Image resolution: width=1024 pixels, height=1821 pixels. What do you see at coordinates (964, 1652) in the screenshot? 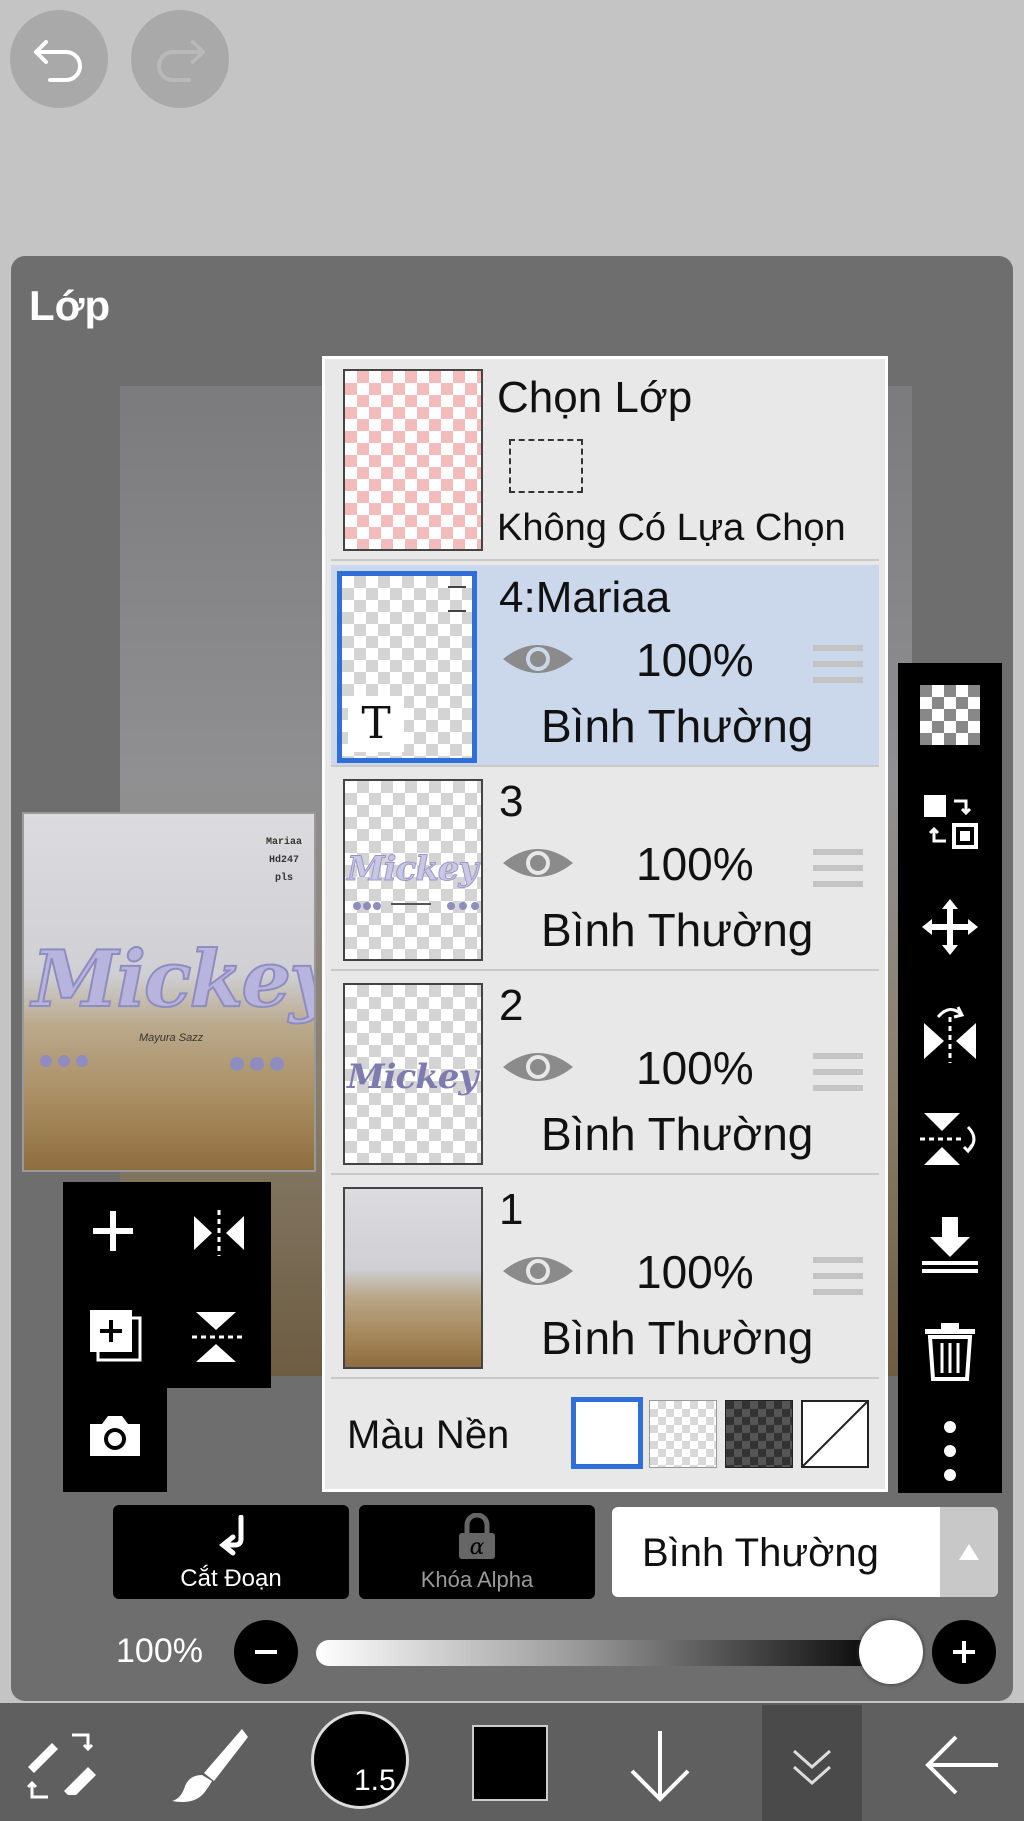
I see `opacity-increase-button` at bounding box center [964, 1652].